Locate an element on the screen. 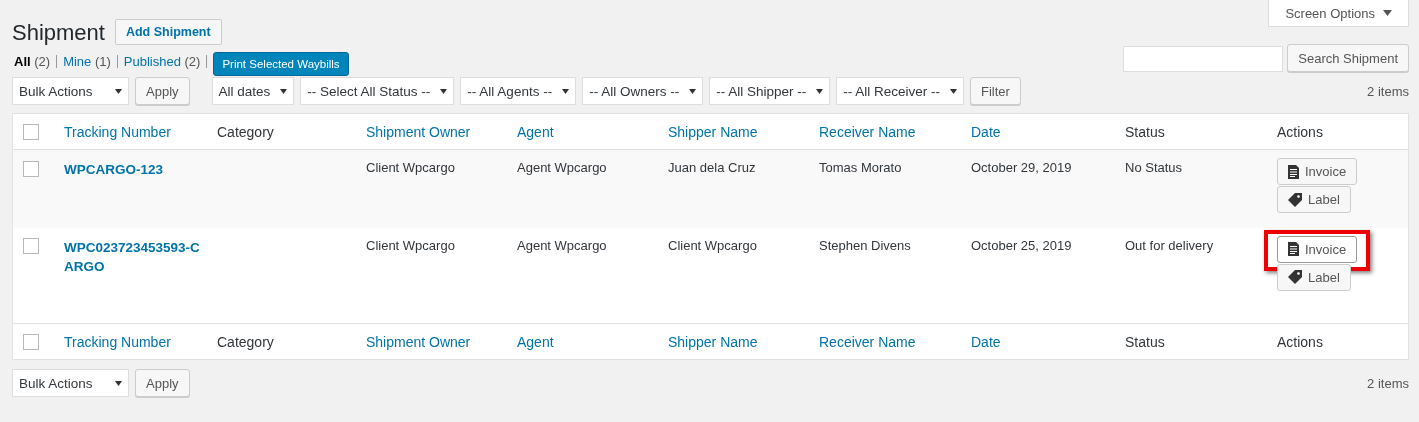 The image size is (1419, 422). table-cell: Juan dela Cruz is located at coordinates (712, 167).